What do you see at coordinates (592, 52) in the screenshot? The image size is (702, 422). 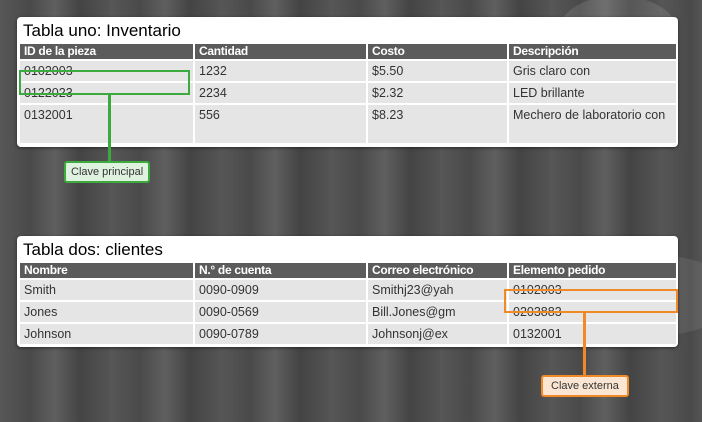 I see `column-header: Descripción` at bounding box center [592, 52].